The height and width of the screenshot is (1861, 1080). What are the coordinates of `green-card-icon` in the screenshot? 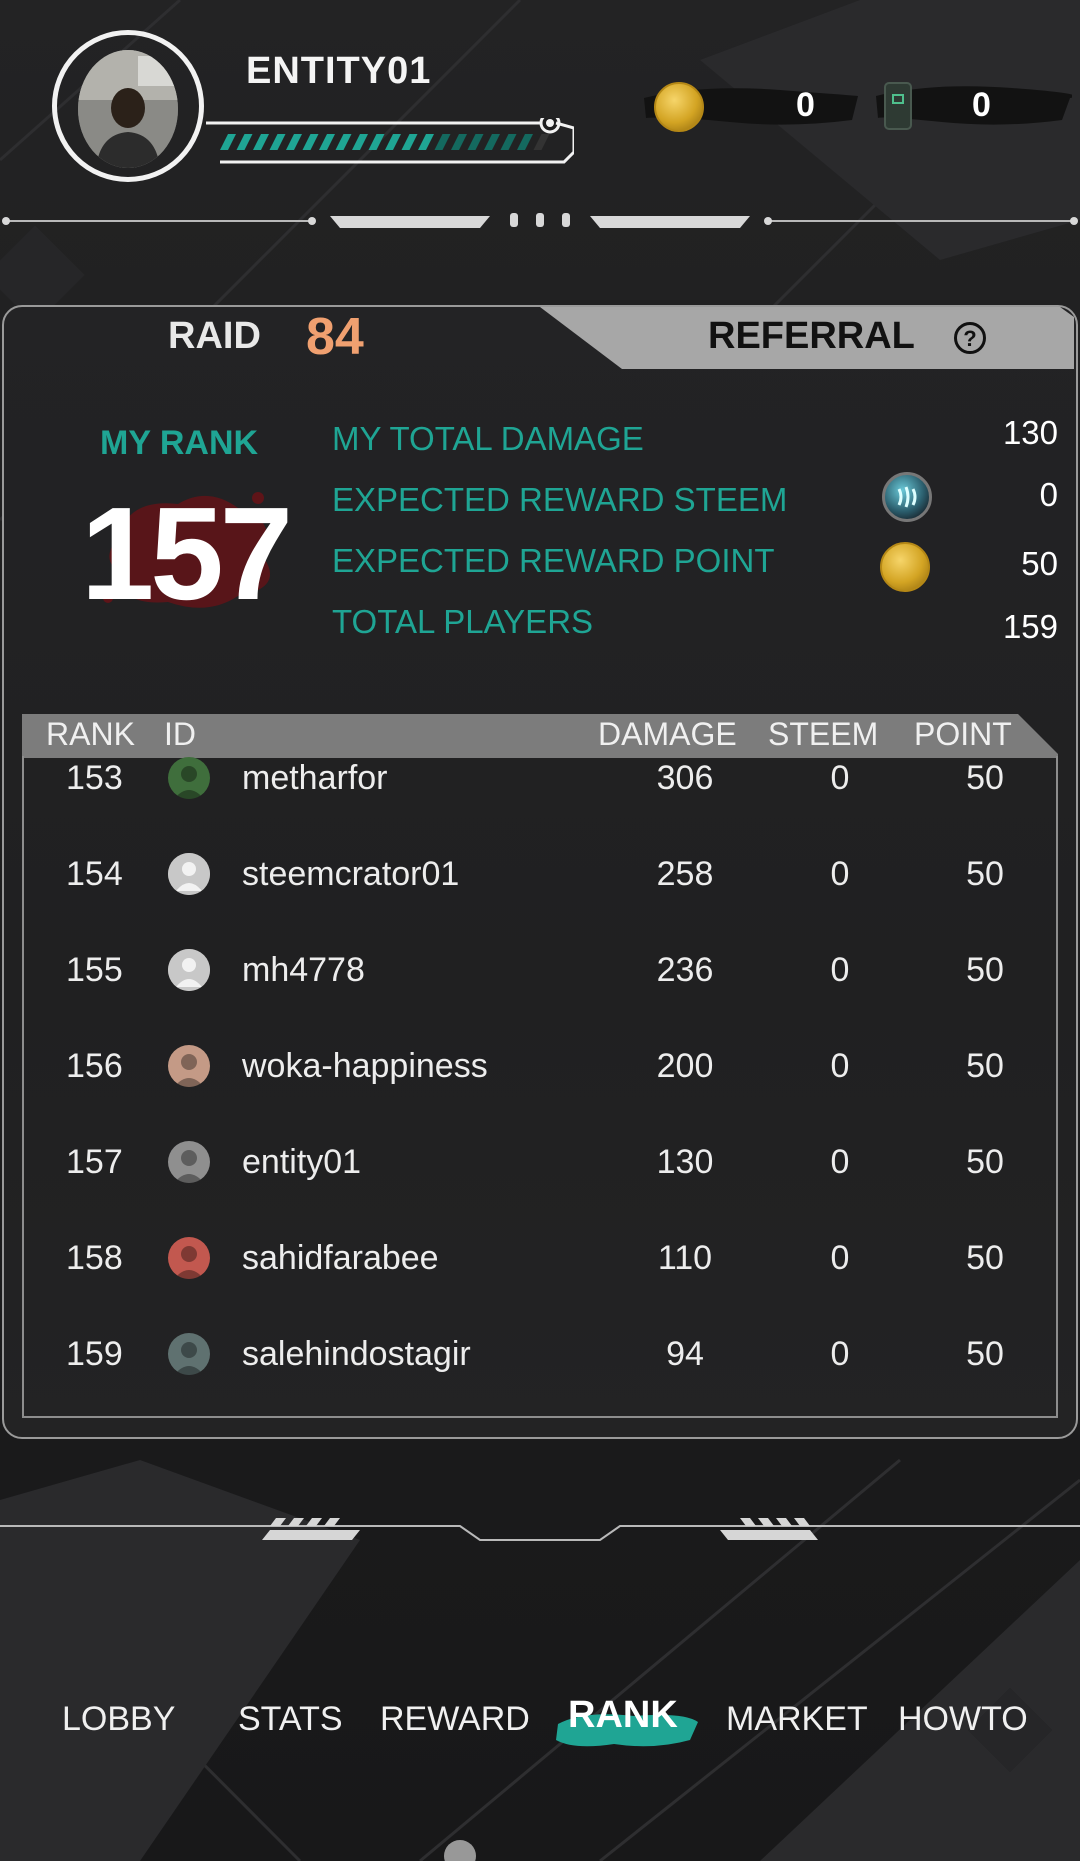 It's located at (898, 106).